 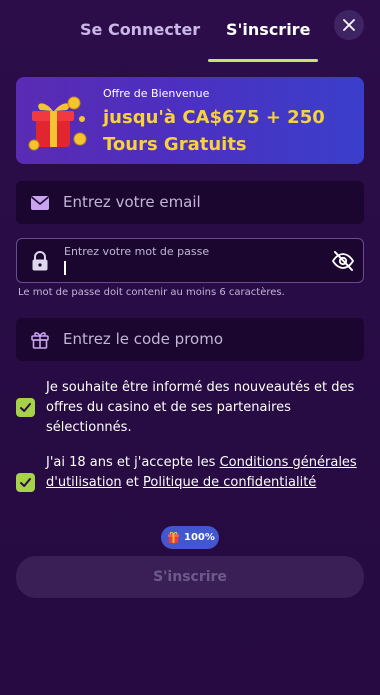 I want to click on terms-checkbox, so click(x=25, y=482).